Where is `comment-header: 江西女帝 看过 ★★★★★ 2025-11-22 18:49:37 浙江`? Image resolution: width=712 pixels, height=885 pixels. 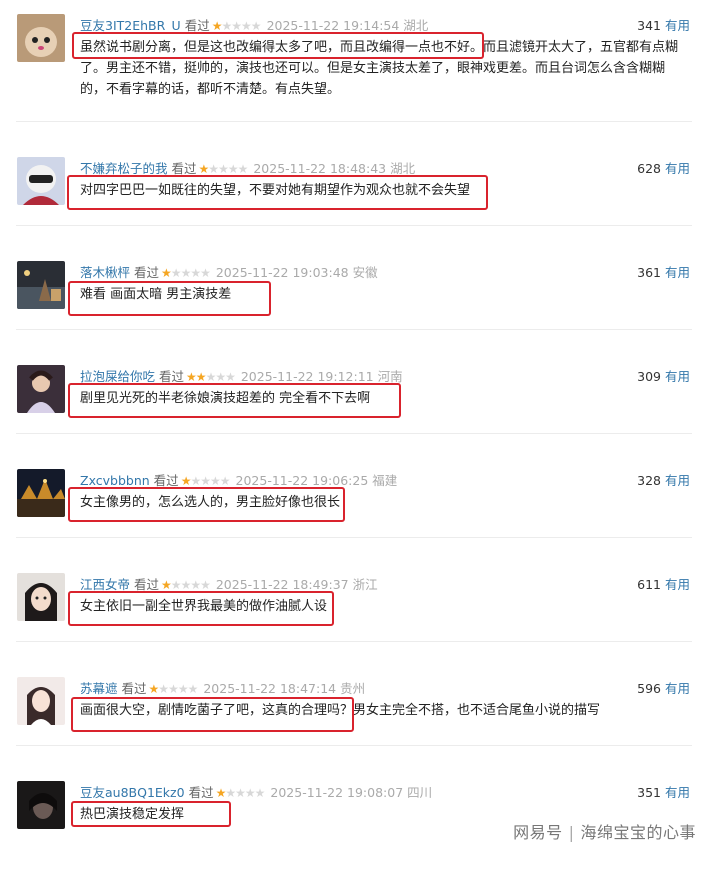 comment-header: 江西女帝 看过 ★★★★★ 2025-11-22 18:49:37 浙江 is located at coordinates (229, 583).